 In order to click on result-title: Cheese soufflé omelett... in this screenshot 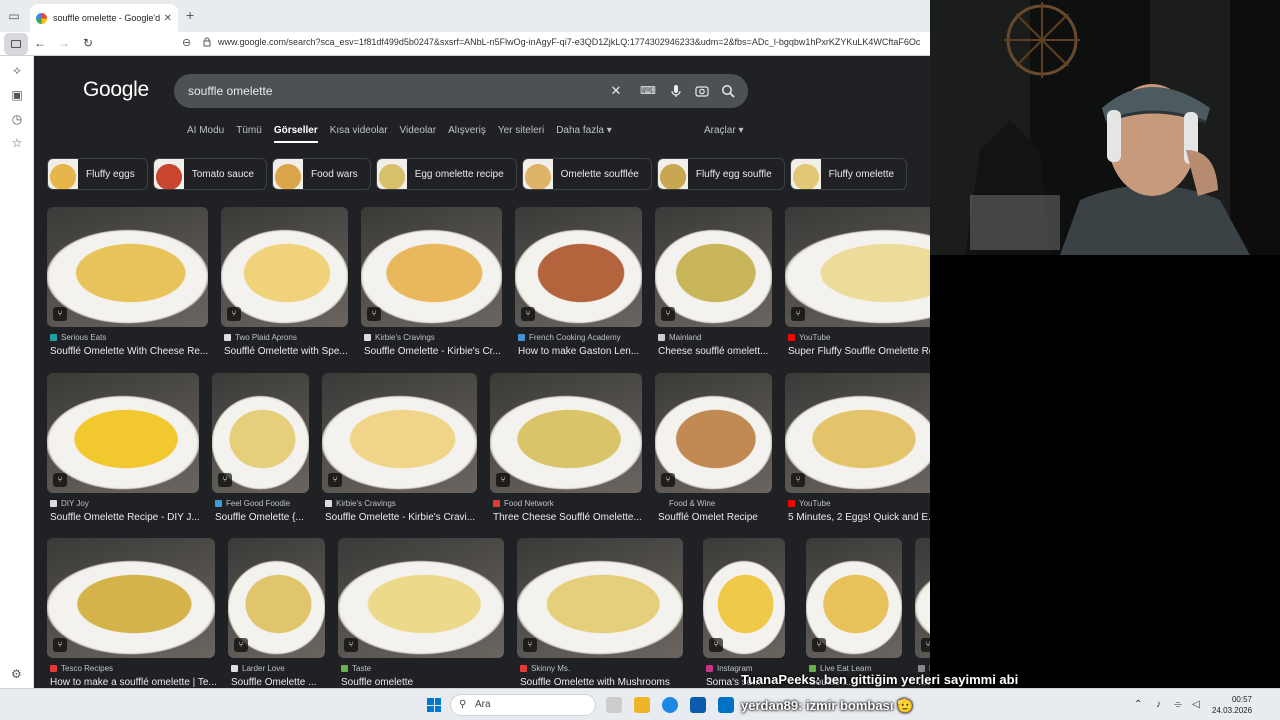, I will do `click(716, 351)`.